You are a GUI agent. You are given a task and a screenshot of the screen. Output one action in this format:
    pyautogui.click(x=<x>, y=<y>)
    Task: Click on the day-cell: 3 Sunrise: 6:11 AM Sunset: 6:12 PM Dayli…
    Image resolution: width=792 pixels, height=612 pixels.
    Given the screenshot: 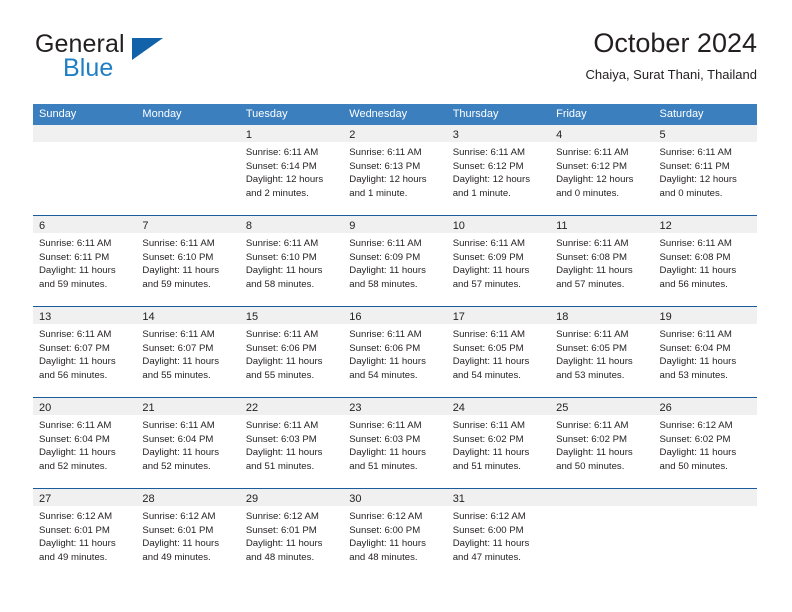 What is the action you would take?
    pyautogui.click(x=498, y=170)
    